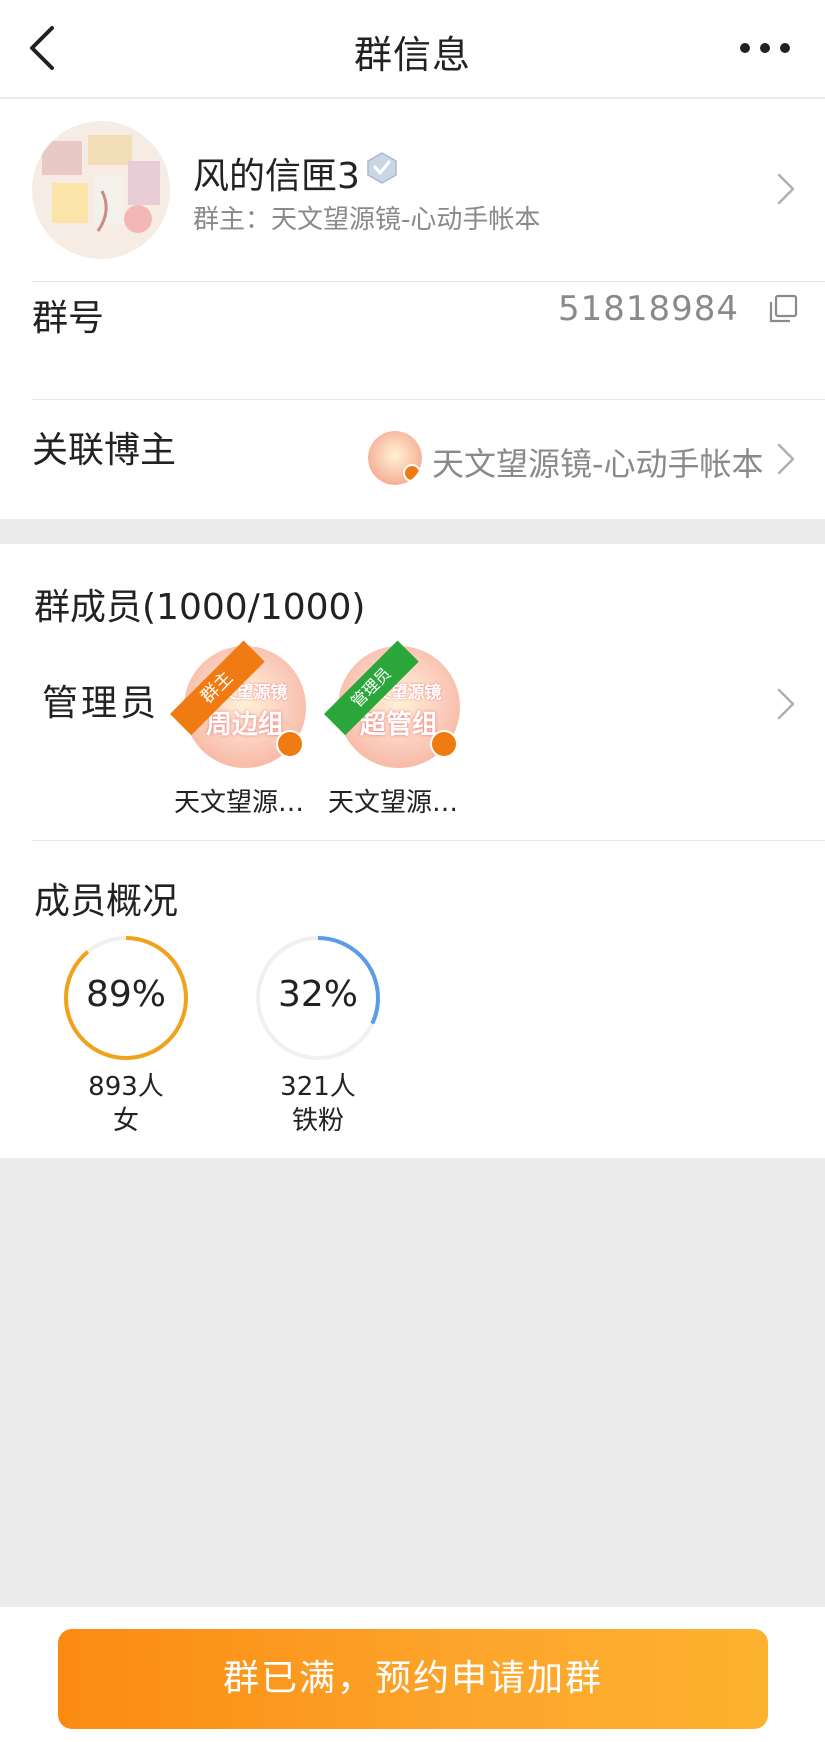 The height and width of the screenshot is (1742, 825). I want to click on group-owner: 群主：天文望源镜-心动手帐本, so click(367, 220).